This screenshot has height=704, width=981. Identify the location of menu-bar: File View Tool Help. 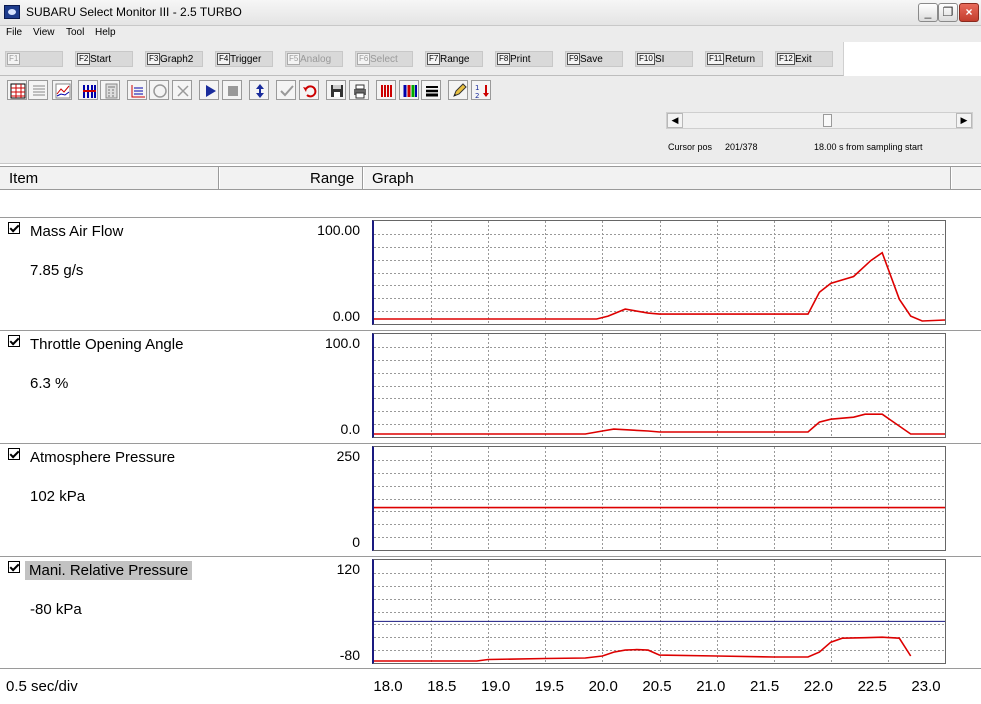
(490, 34).